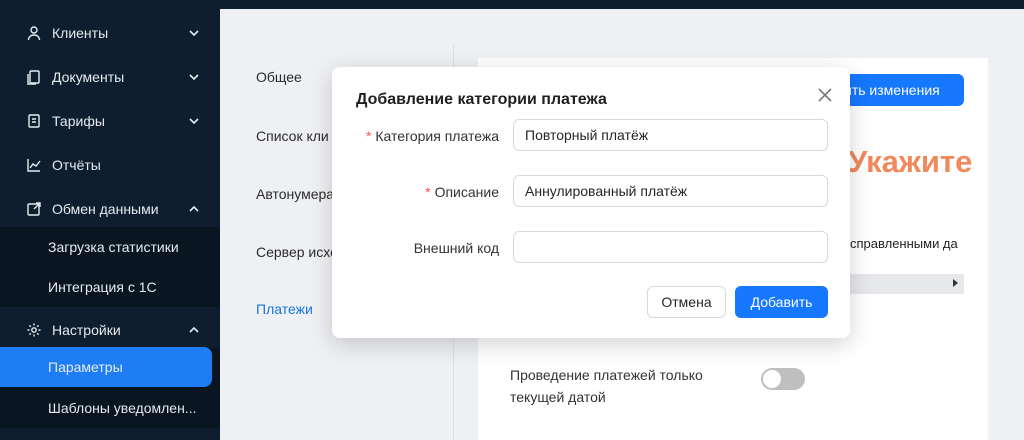 The width and height of the screenshot is (1024, 440). Describe the element at coordinates (670, 191) in the screenshot. I see `description-input` at that location.